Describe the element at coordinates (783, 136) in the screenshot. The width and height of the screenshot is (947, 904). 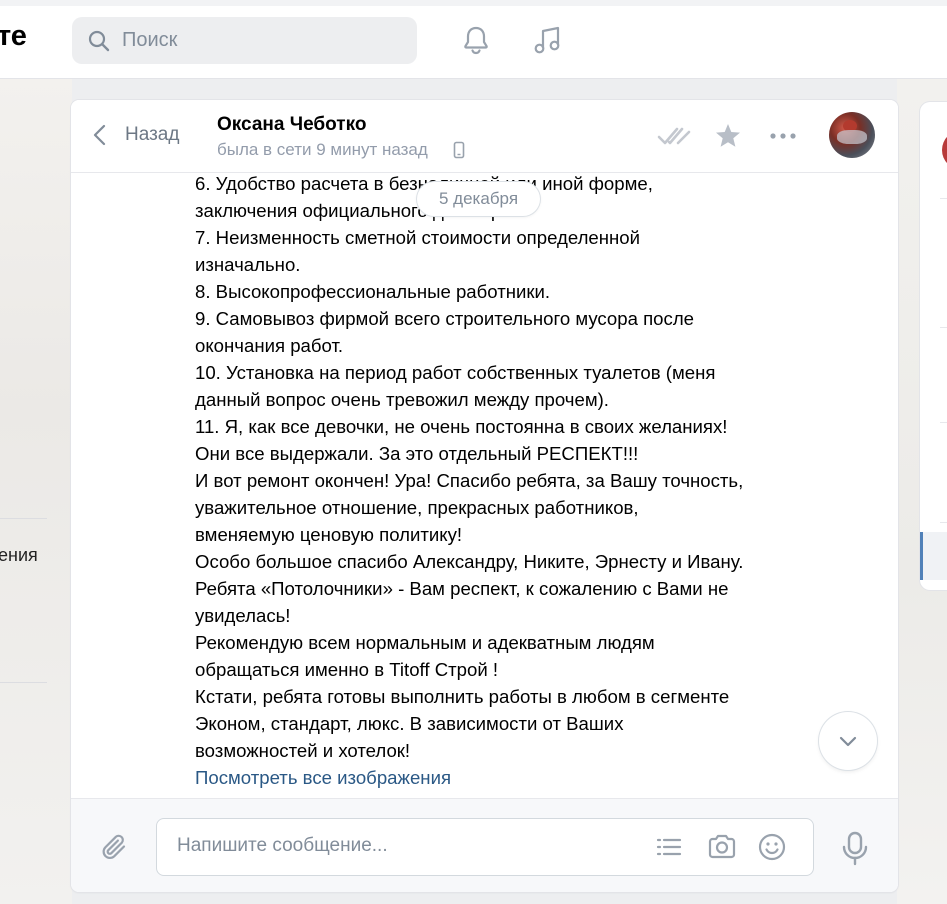
I see `more-icon` at that location.